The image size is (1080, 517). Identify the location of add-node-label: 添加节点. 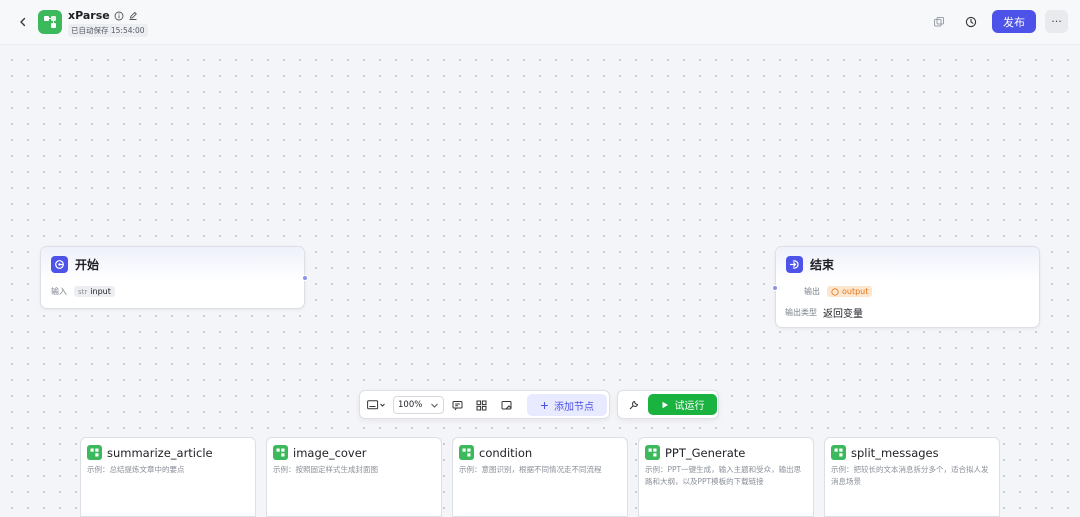
(574, 407).